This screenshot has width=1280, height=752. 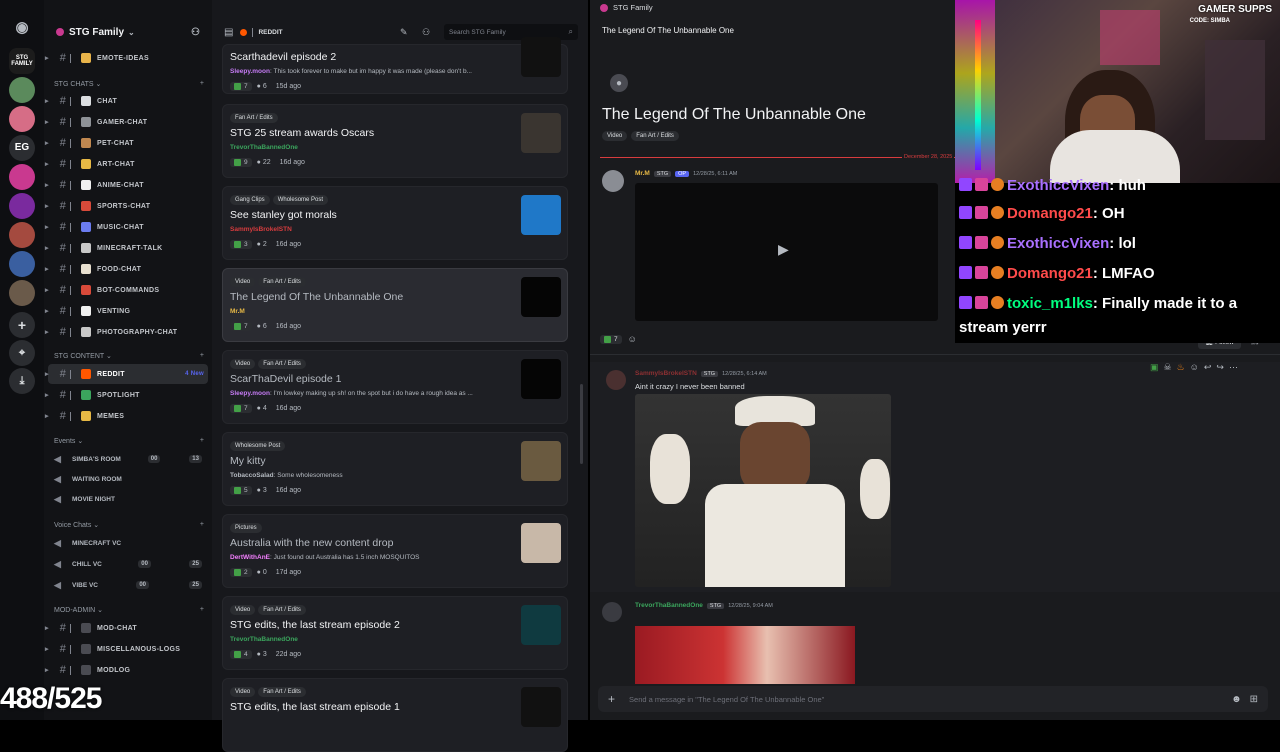 I want to click on category-header: STG CONTENT ⌄ +, so click(x=129, y=356).